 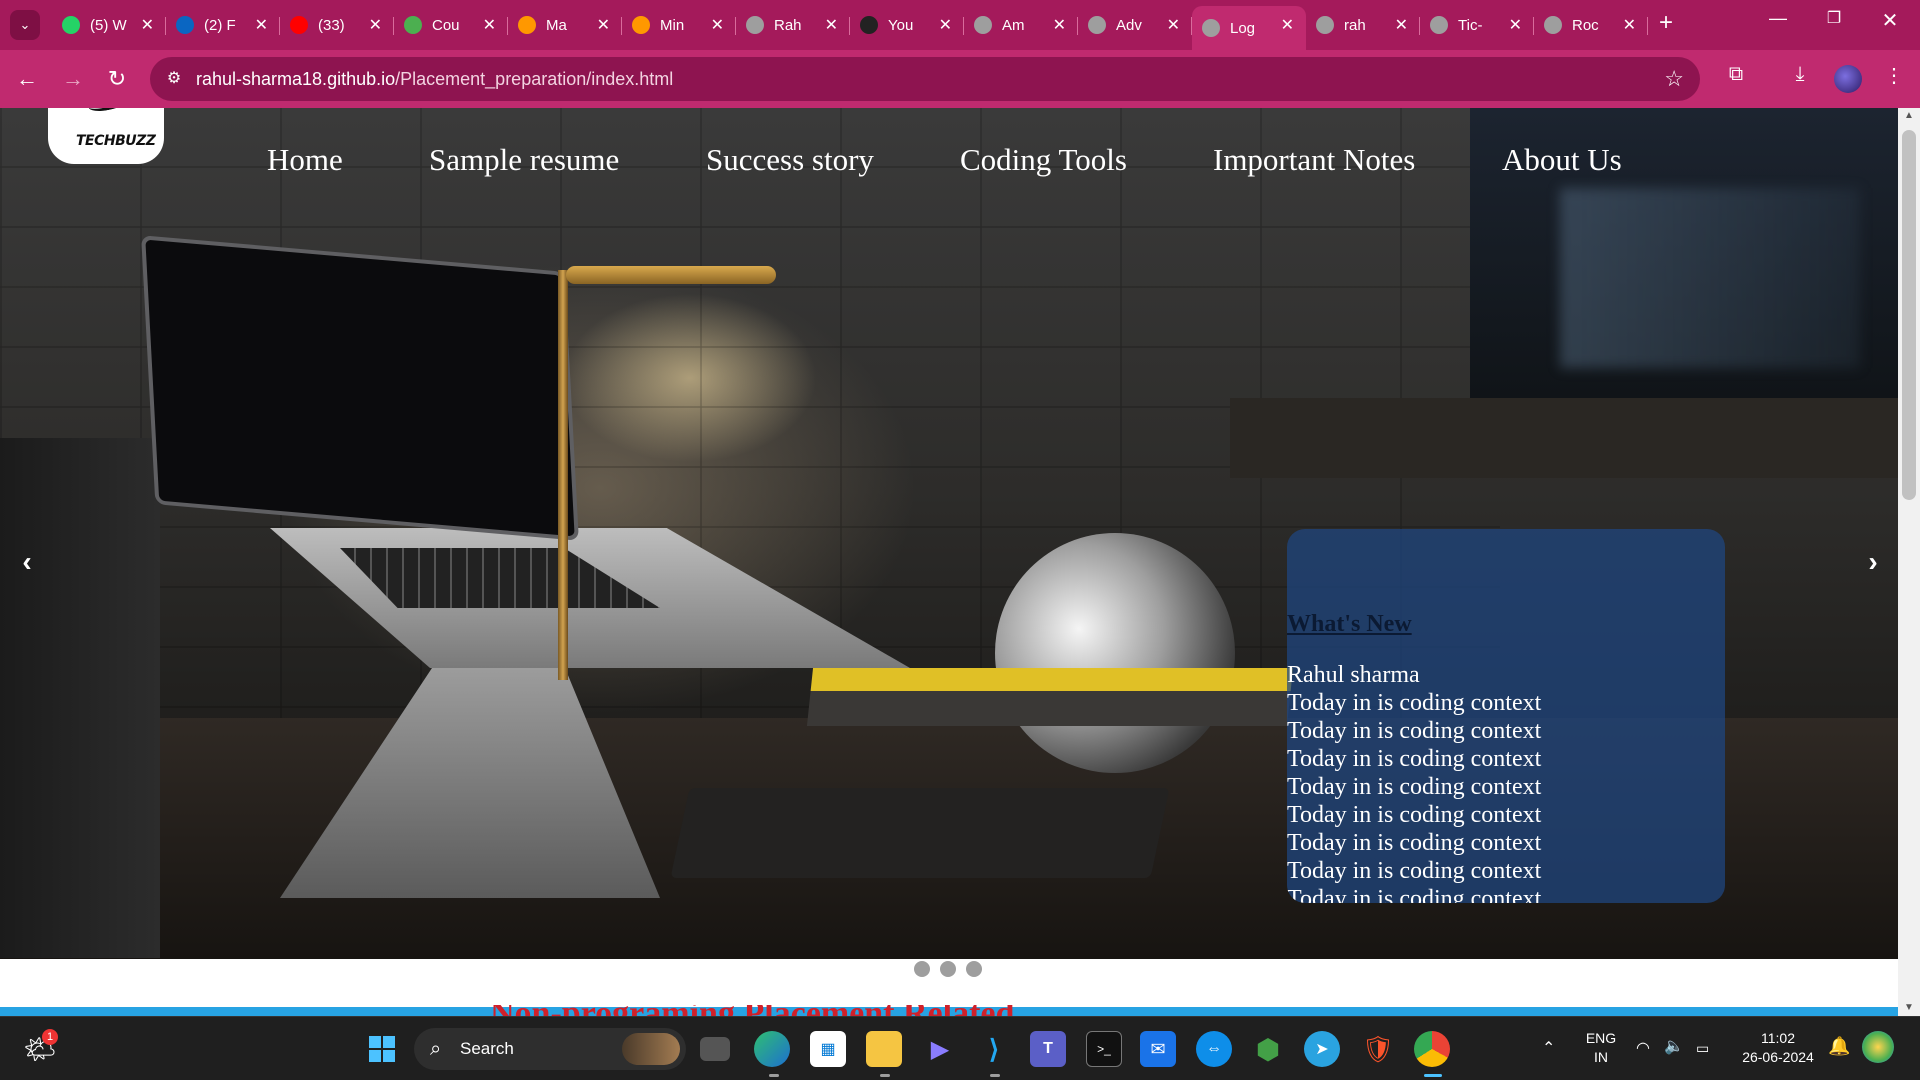 I want to click on coursera-icon, so click(x=413, y=25).